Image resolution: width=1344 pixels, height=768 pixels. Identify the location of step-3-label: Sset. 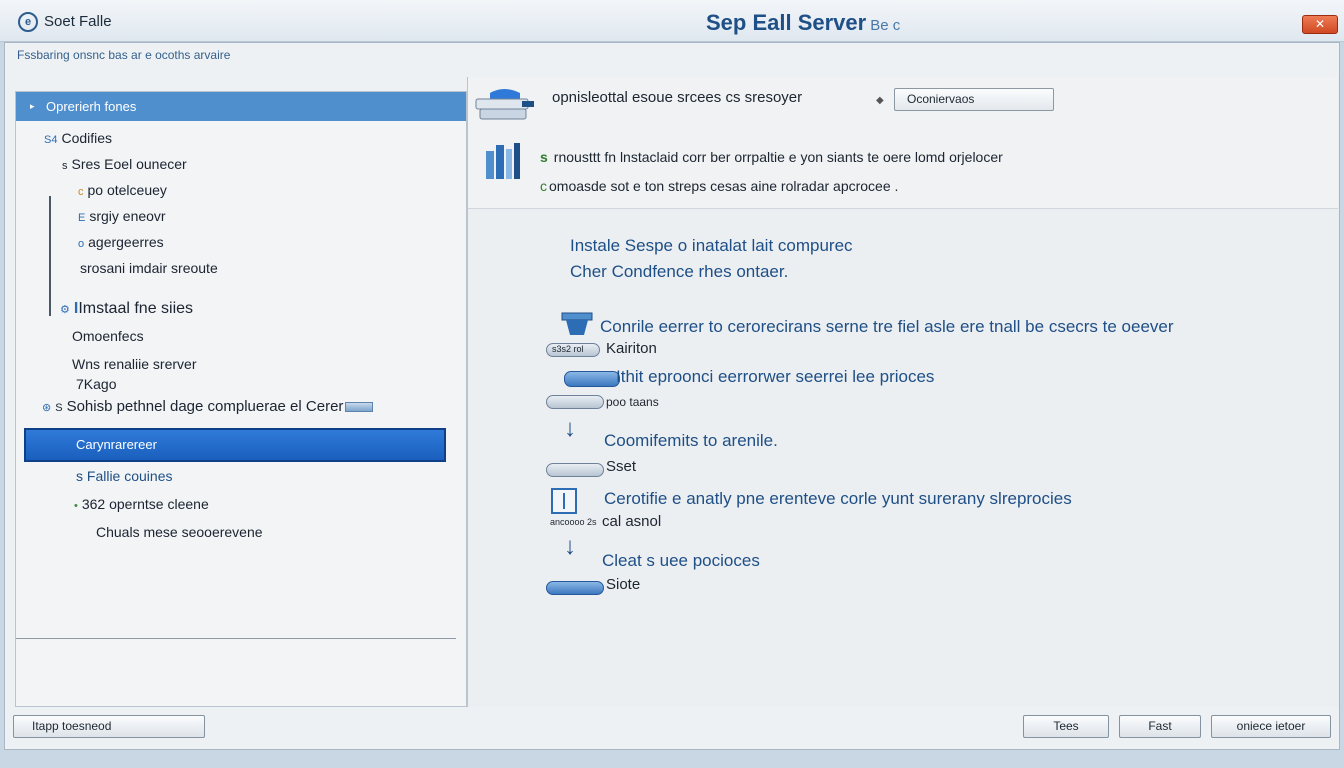
(621, 466).